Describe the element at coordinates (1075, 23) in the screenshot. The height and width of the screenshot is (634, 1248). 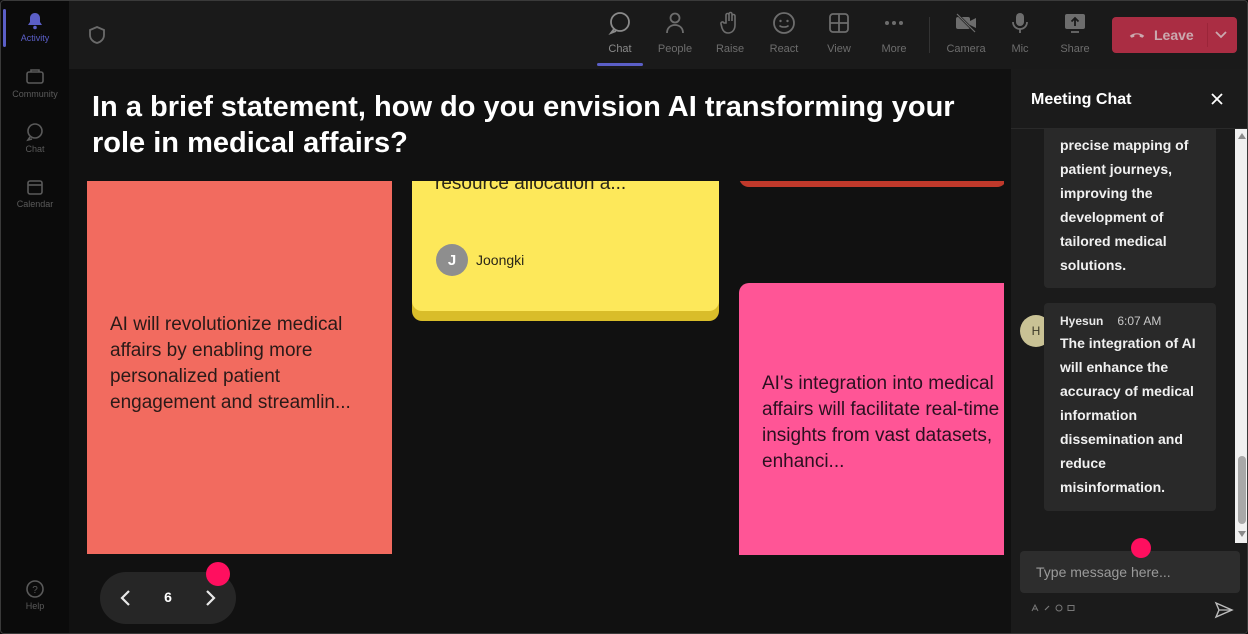
I see `share-icon` at that location.